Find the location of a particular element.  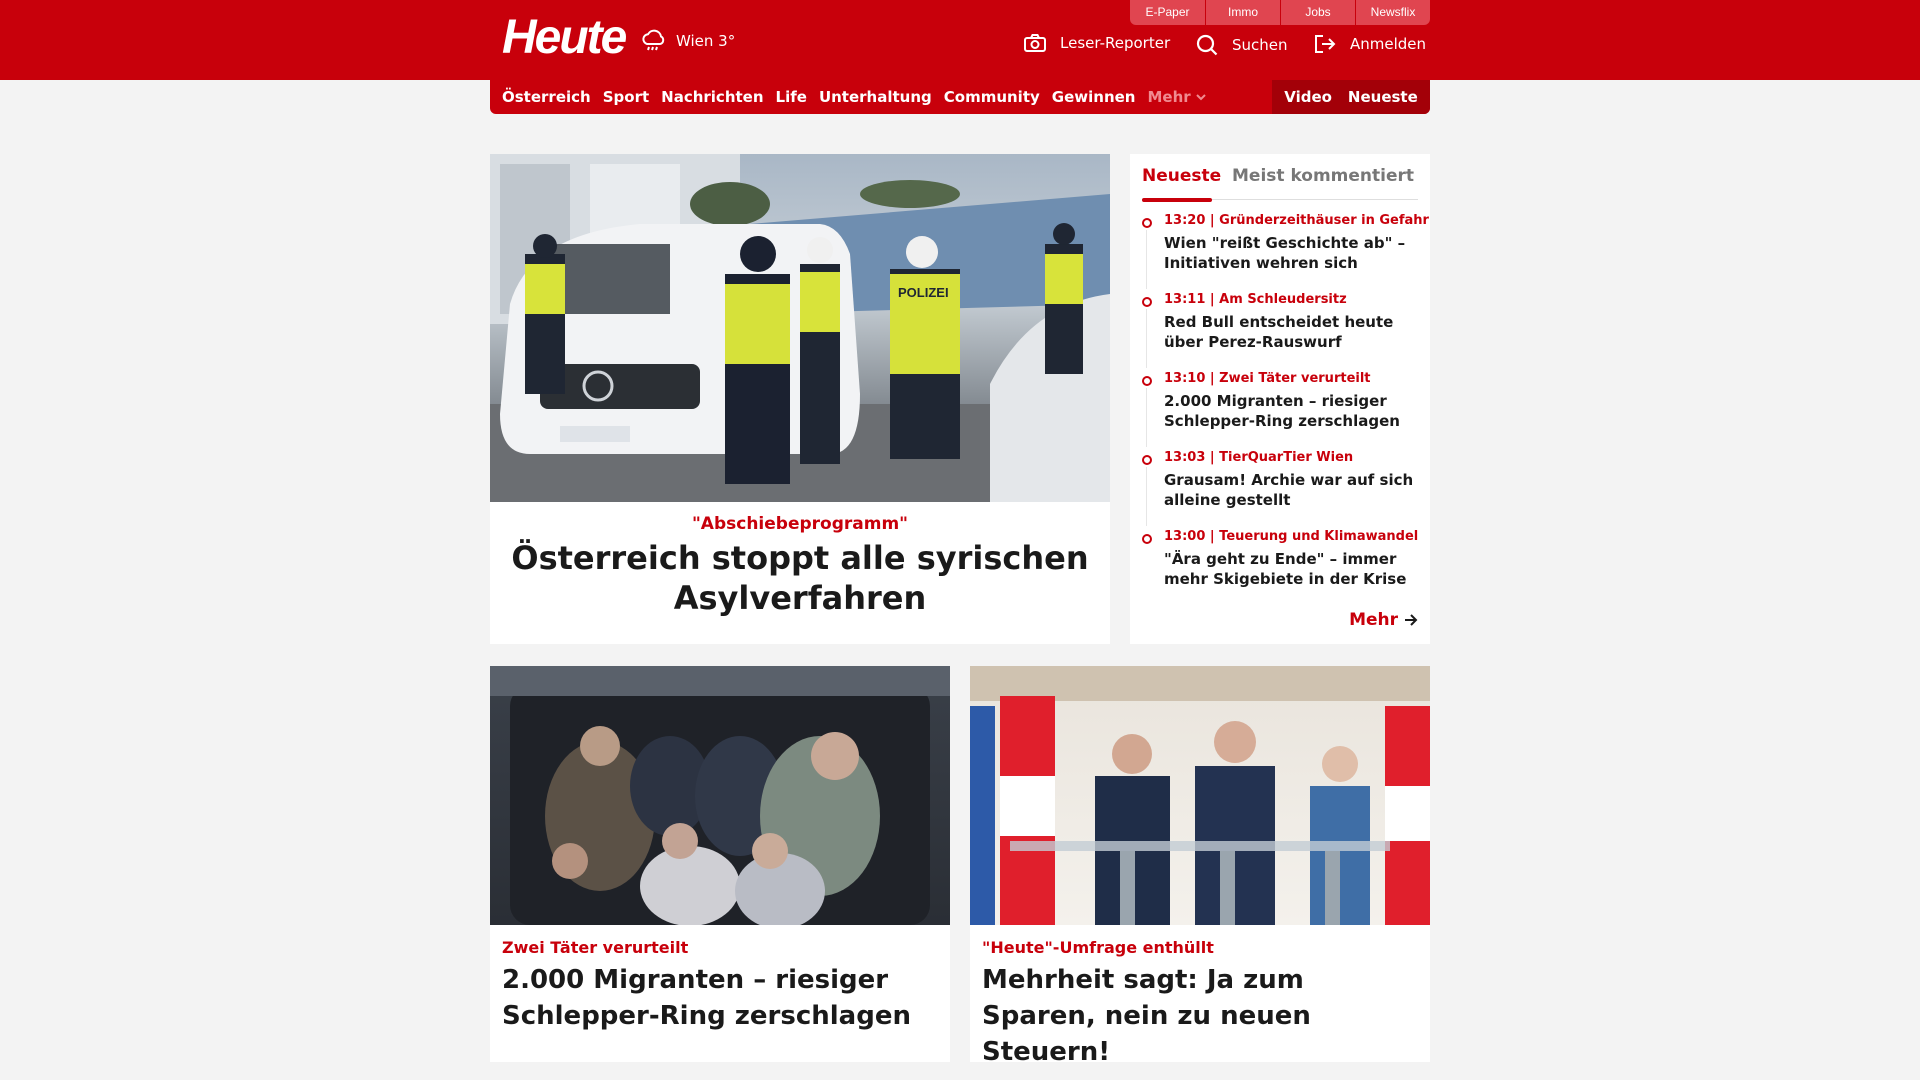

nav-more-label: Mehr is located at coordinates (1169, 97).